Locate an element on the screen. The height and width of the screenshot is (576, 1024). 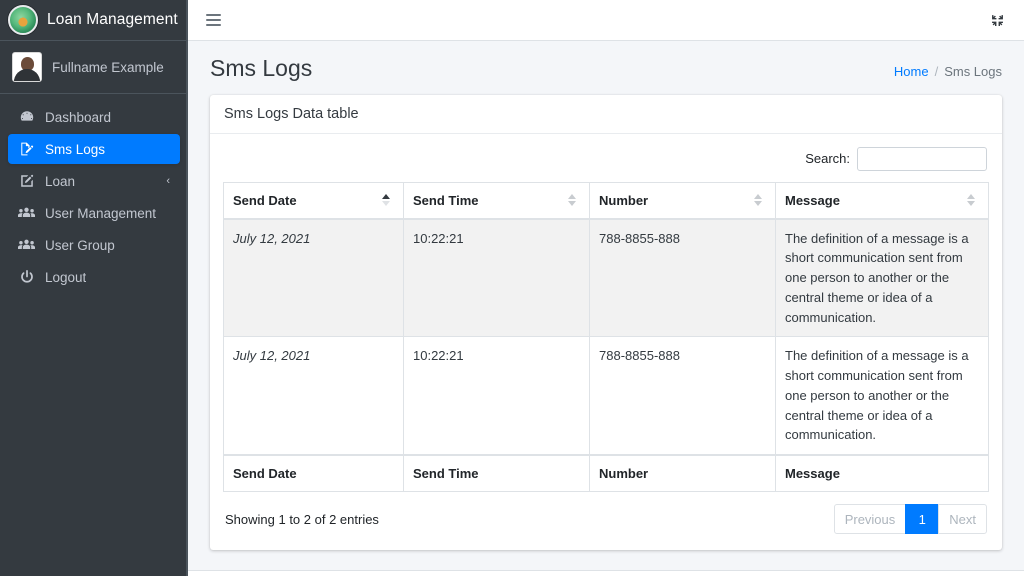
pagination-next-button: Next is located at coordinates (962, 519).